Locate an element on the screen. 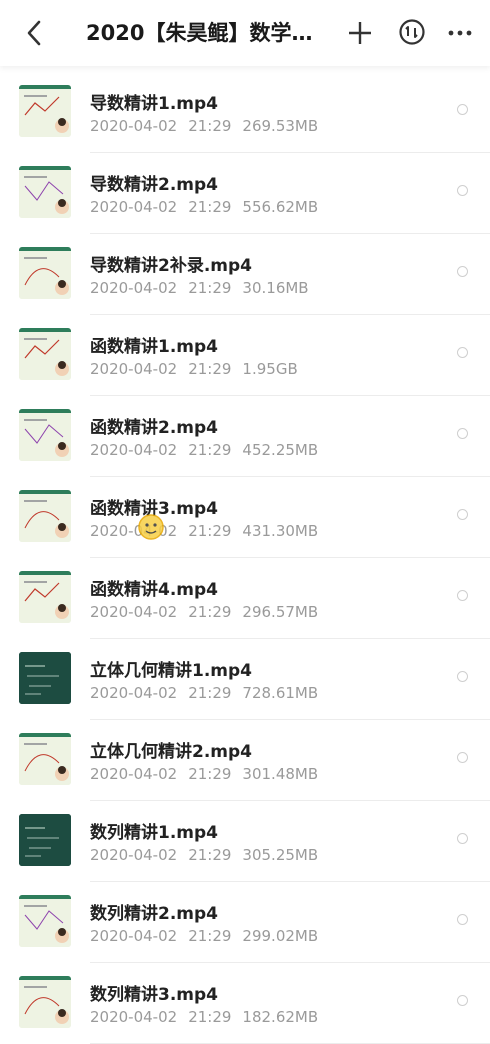 This screenshot has height=1044, width=490. file-meta: 2020-04-02 21:29 305.25MB is located at coordinates (209, 855).